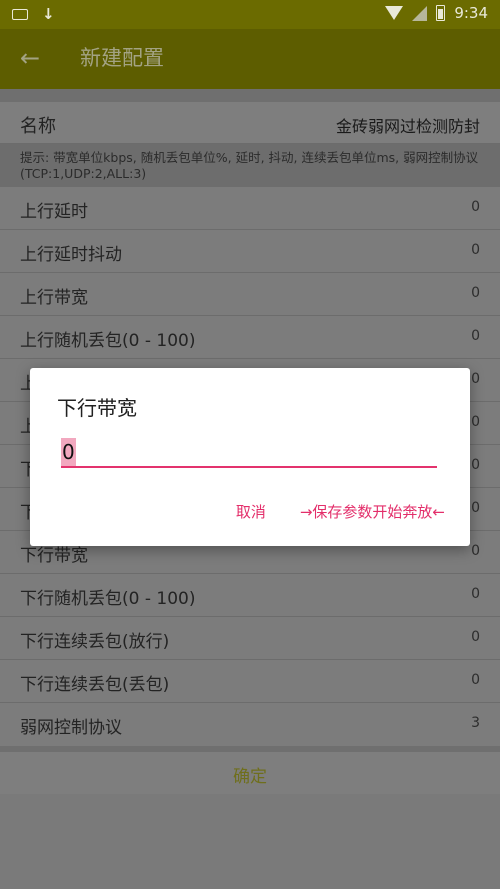  What do you see at coordinates (407, 126) in the screenshot?
I see `name-value: 金砖弱网过检测防封` at bounding box center [407, 126].